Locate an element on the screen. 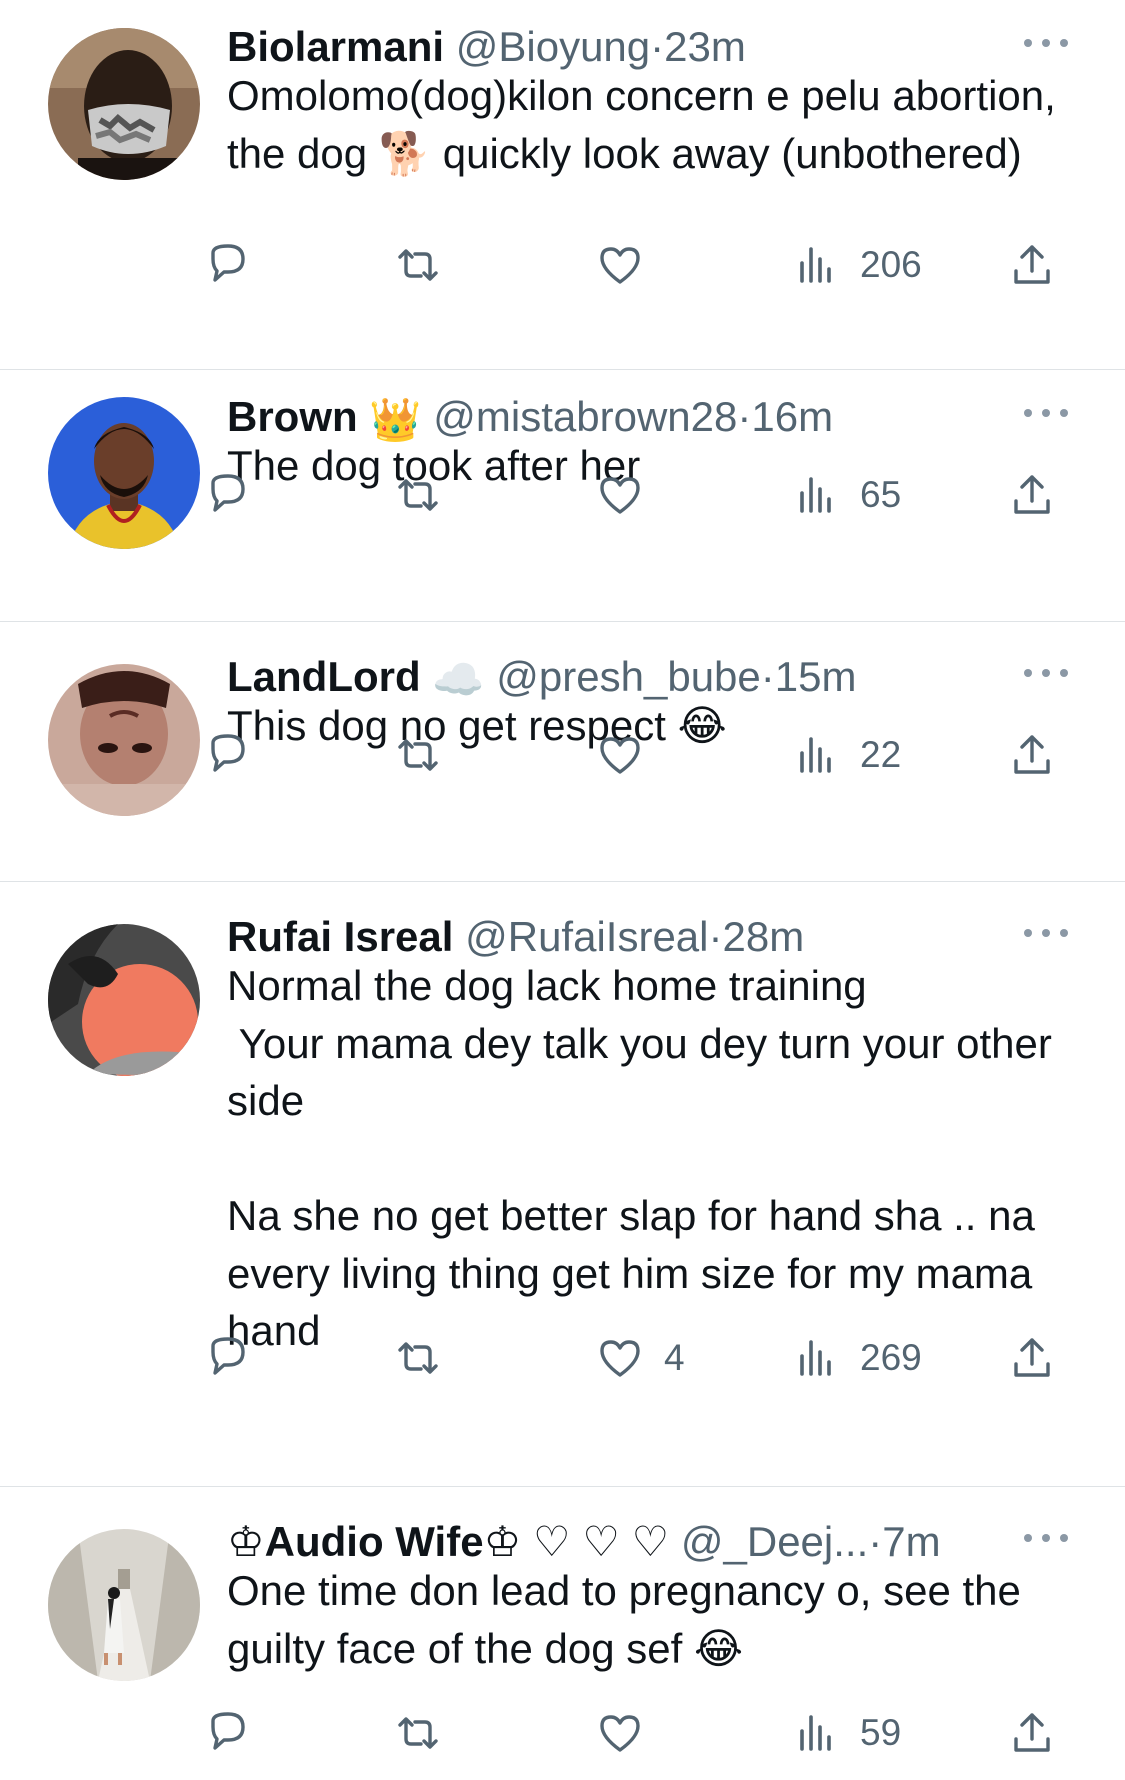  action-bar: 59 is located at coordinates (562, 1733).